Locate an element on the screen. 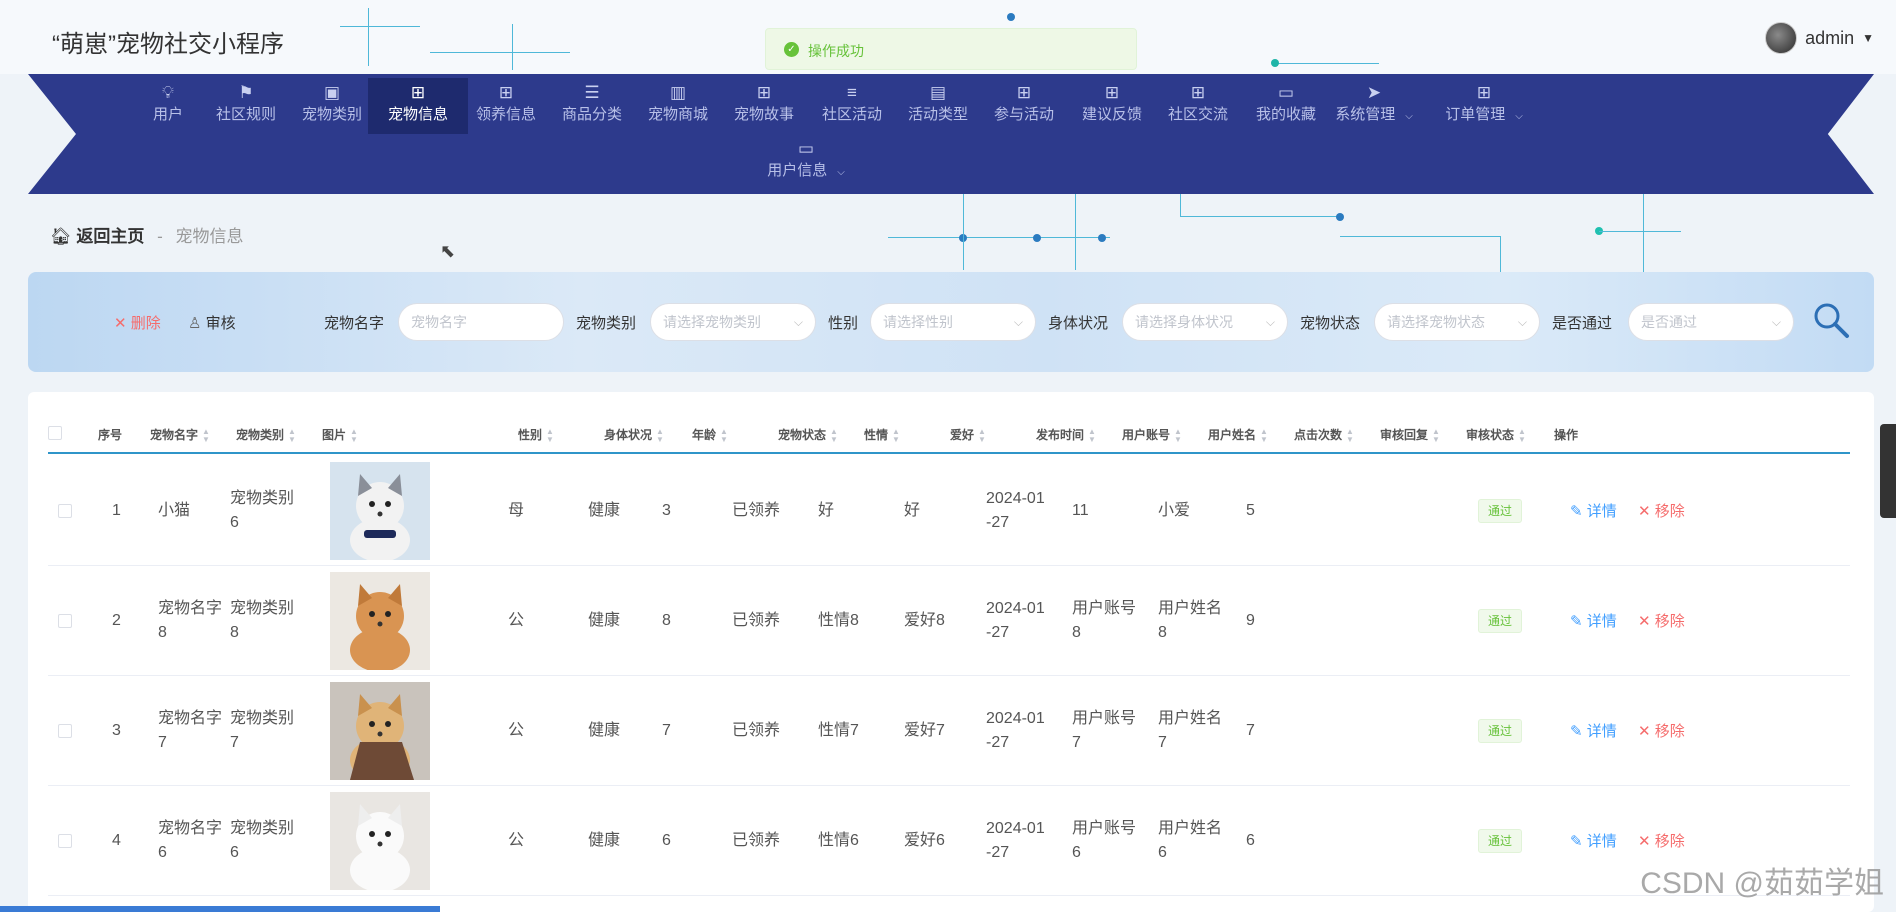  nav-item-10: ⊞ 参与活动 is located at coordinates (1024, 106).